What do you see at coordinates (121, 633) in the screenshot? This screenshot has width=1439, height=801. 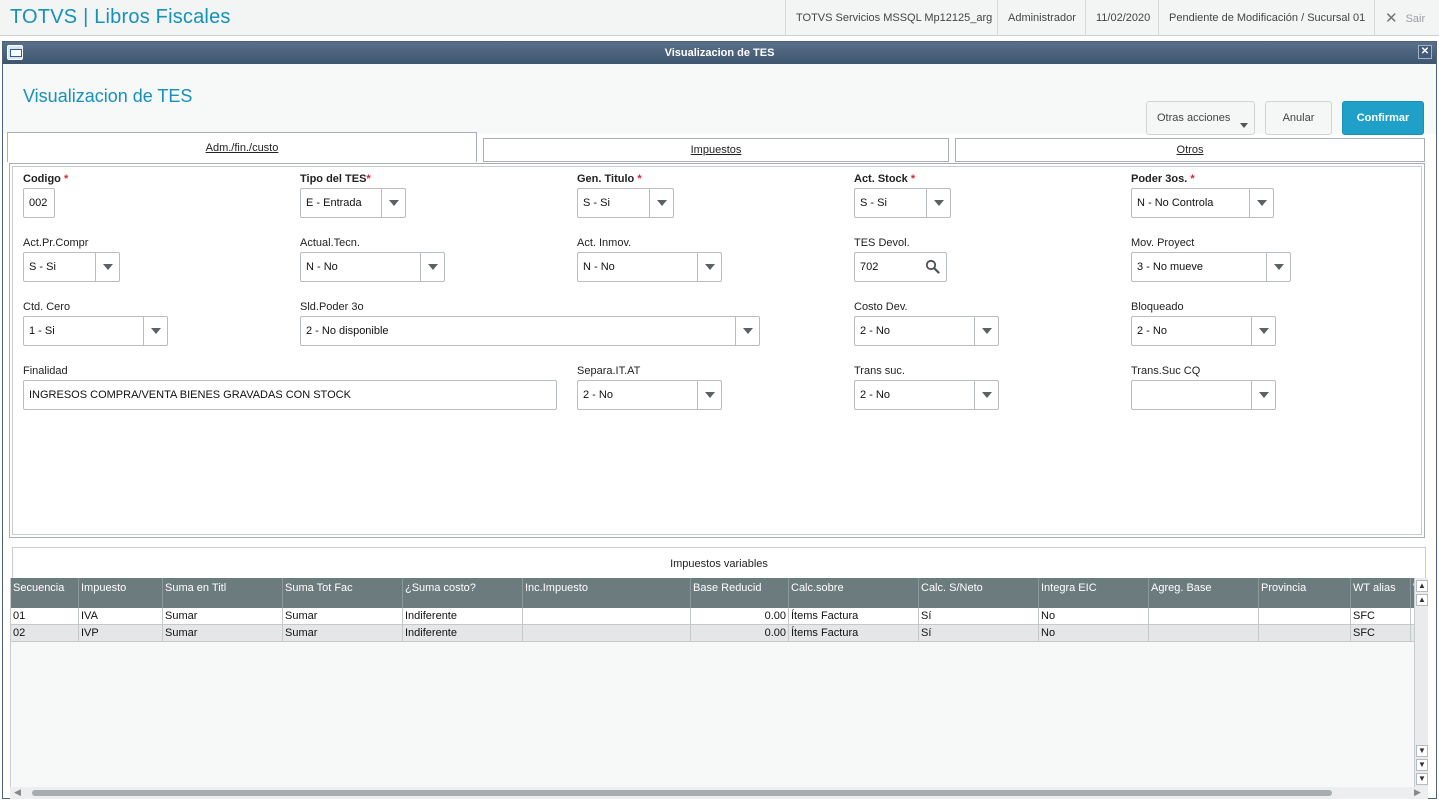 I see `table-cell: IVP` at bounding box center [121, 633].